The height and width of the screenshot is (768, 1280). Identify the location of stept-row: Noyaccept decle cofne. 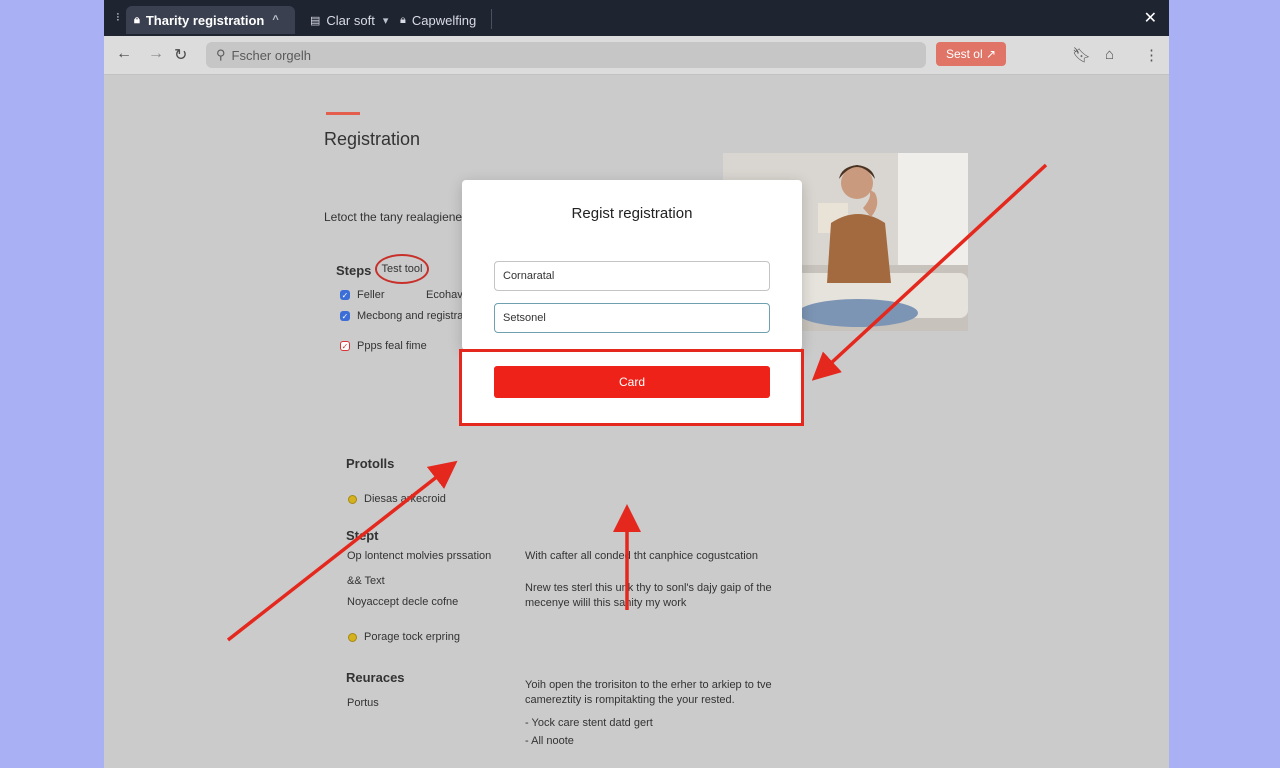
(403, 602).